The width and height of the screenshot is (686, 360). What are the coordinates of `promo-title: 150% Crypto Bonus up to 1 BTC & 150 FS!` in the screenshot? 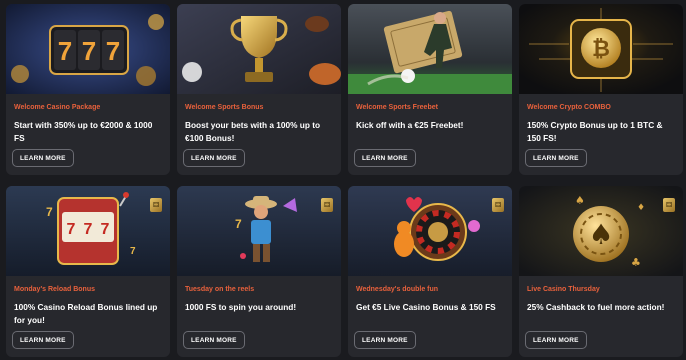 It's located at (595, 131).